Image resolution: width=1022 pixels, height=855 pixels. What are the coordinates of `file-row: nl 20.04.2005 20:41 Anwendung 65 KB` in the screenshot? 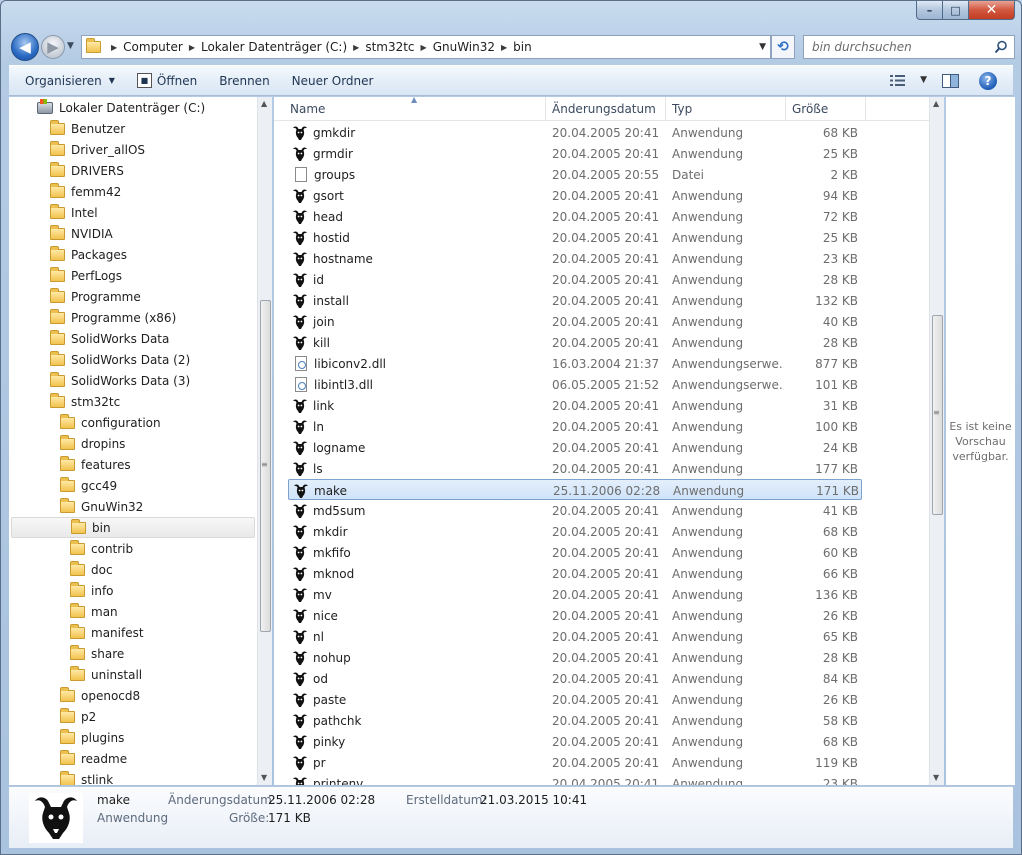 It's located at (575, 636).